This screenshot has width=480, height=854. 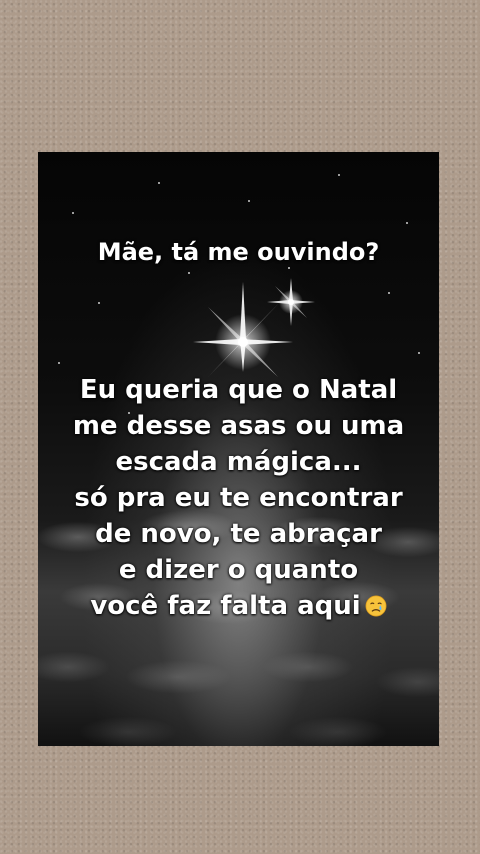 What do you see at coordinates (238, 426) in the screenshot?
I see `message-line: me desse asas ou uma` at bounding box center [238, 426].